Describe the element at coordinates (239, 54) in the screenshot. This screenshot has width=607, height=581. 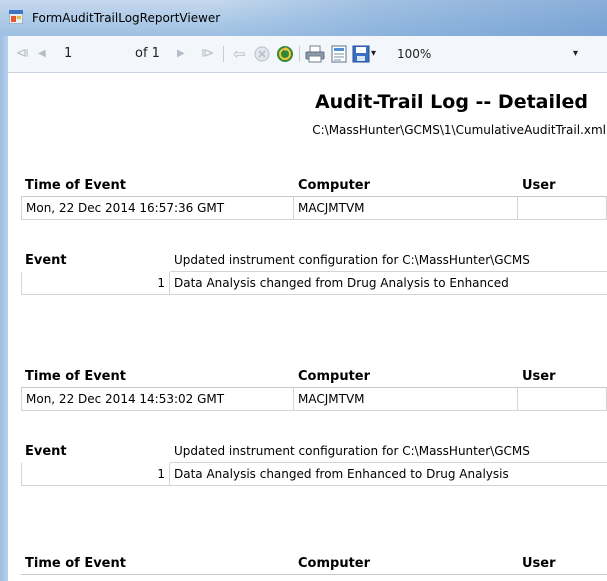
I see `back-button: ⇦` at that location.